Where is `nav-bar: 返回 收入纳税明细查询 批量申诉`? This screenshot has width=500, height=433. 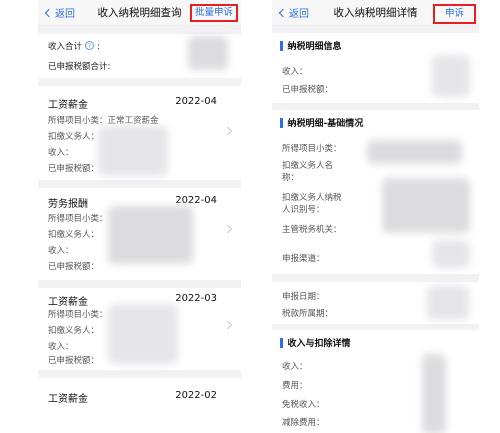 nav-bar: 返回 收入纳税明细查询 批量申诉 is located at coordinates (139, 13).